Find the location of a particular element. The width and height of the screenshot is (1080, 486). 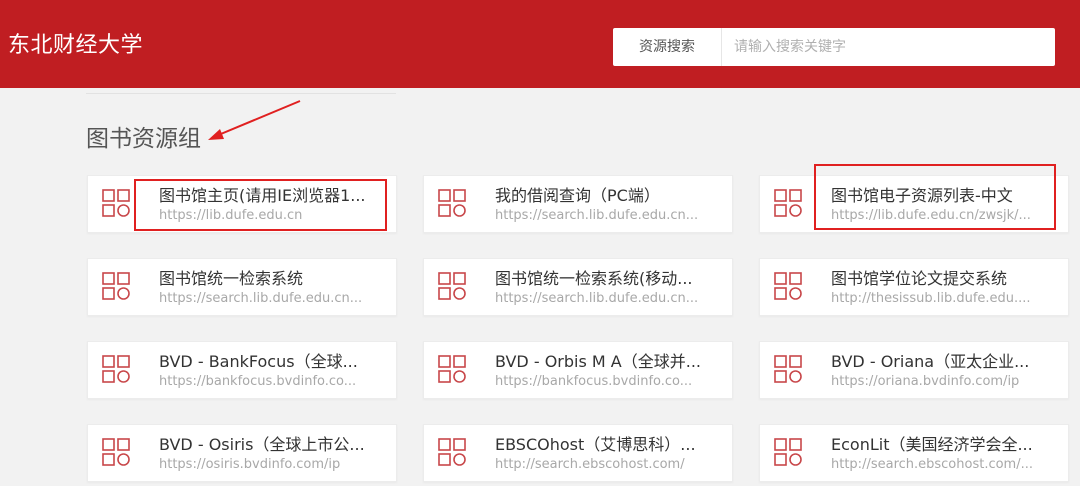

card-title: 图书馆电子资源列表-中文 is located at coordinates (945, 196).